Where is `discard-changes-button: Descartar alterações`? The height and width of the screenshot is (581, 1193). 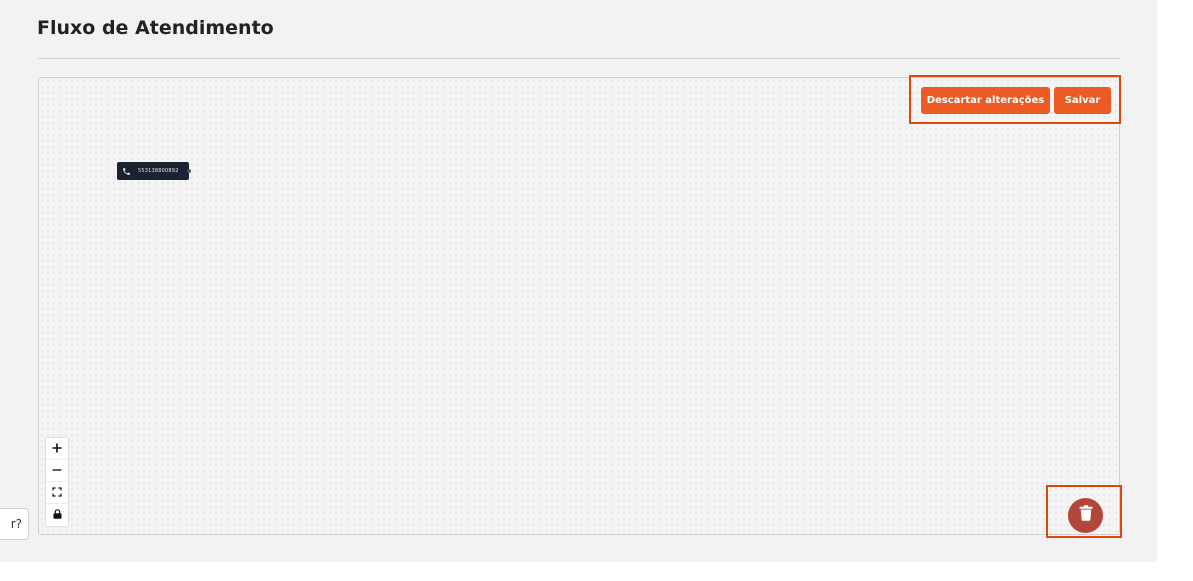
discard-changes-button: Descartar alterações is located at coordinates (985, 100).